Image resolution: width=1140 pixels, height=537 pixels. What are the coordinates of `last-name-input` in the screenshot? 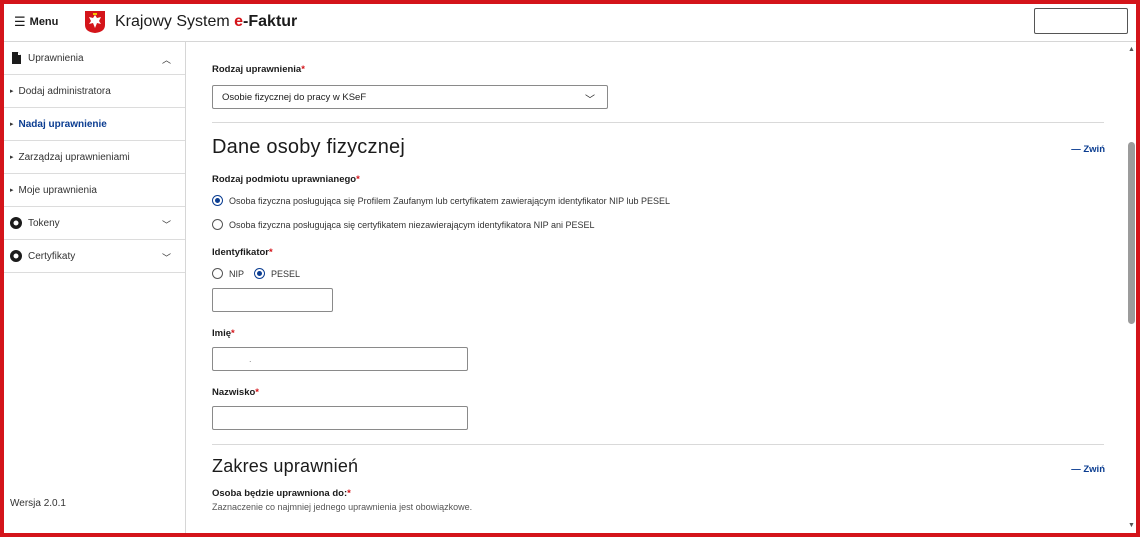 It's located at (340, 418).